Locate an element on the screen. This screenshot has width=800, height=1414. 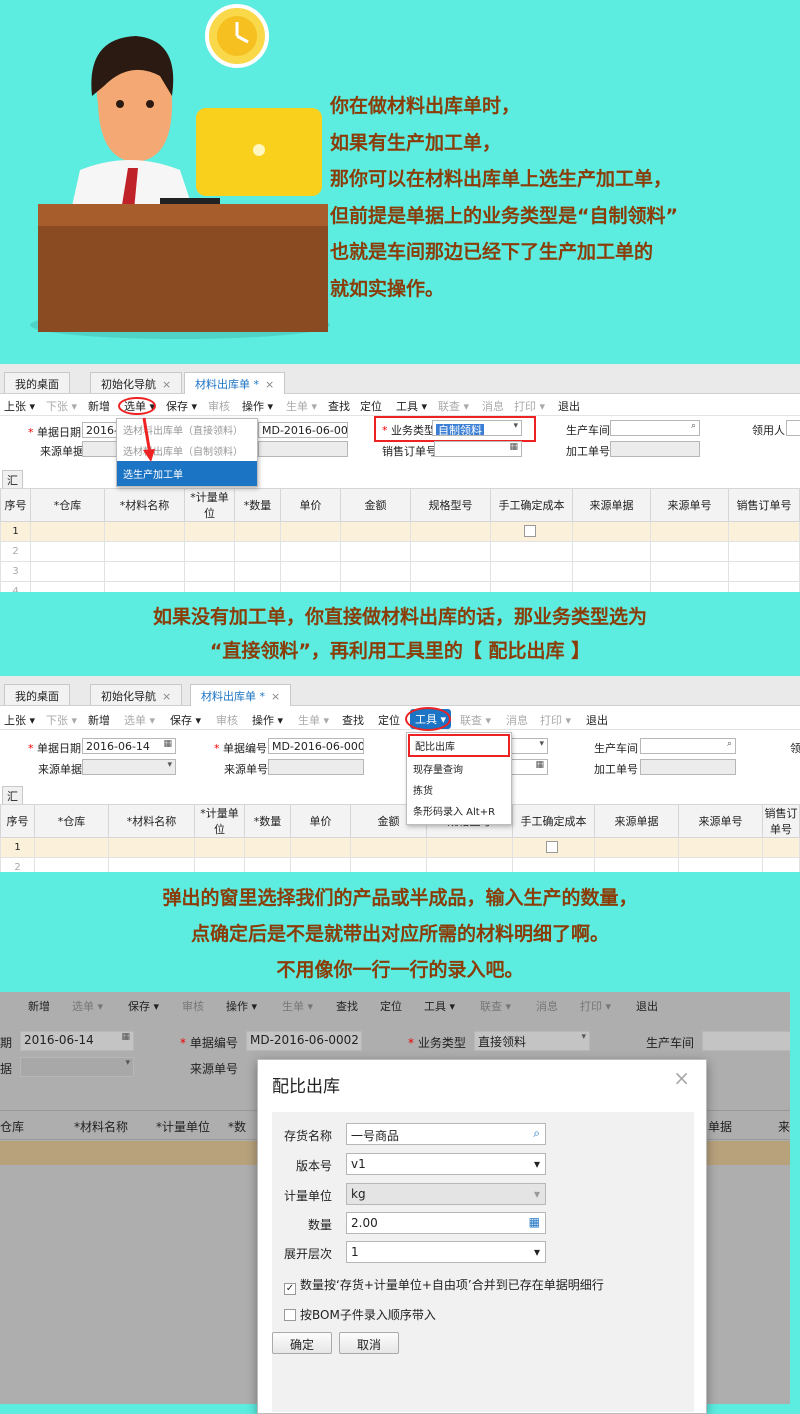
type-select: 直接领料 ▾ is located at coordinates (532, 1041).